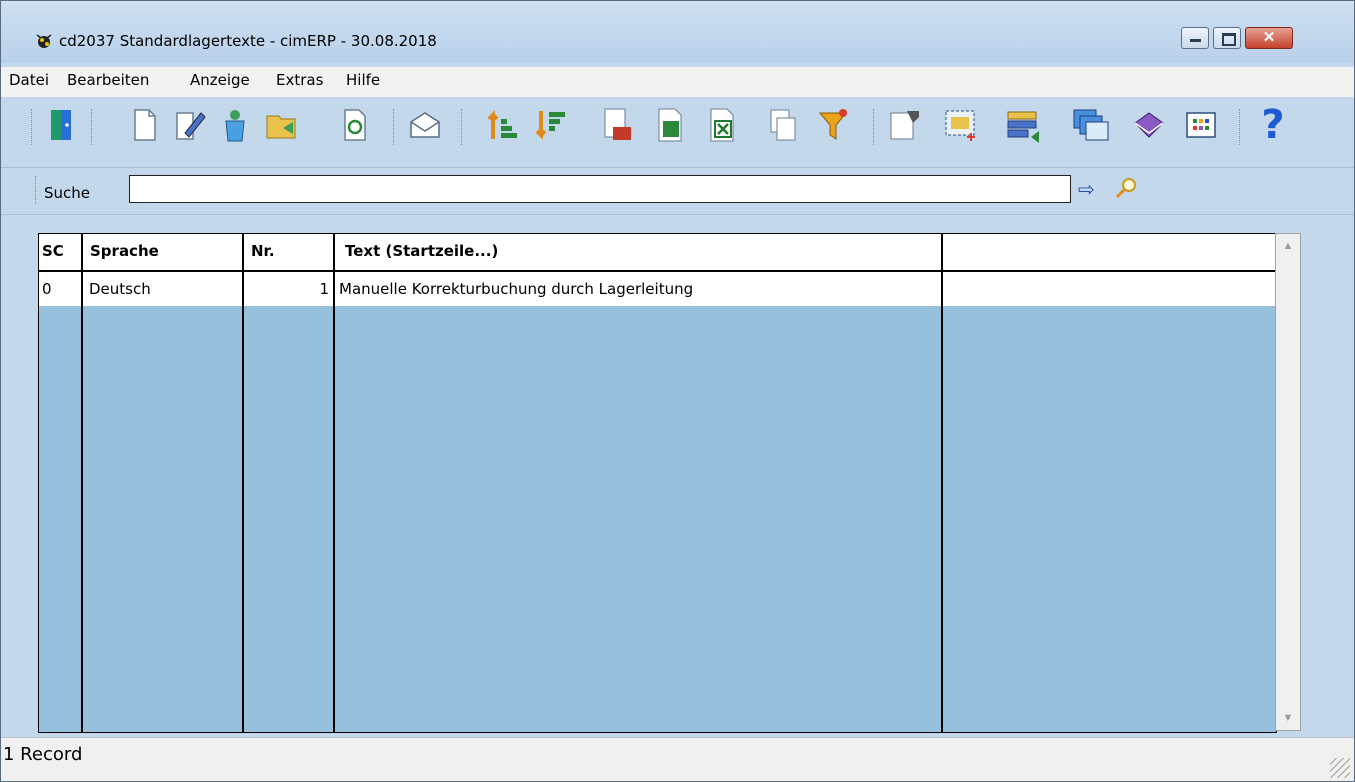  Describe the element at coordinates (145, 125) in the screenshot. I see `new-document-icon` at that location.